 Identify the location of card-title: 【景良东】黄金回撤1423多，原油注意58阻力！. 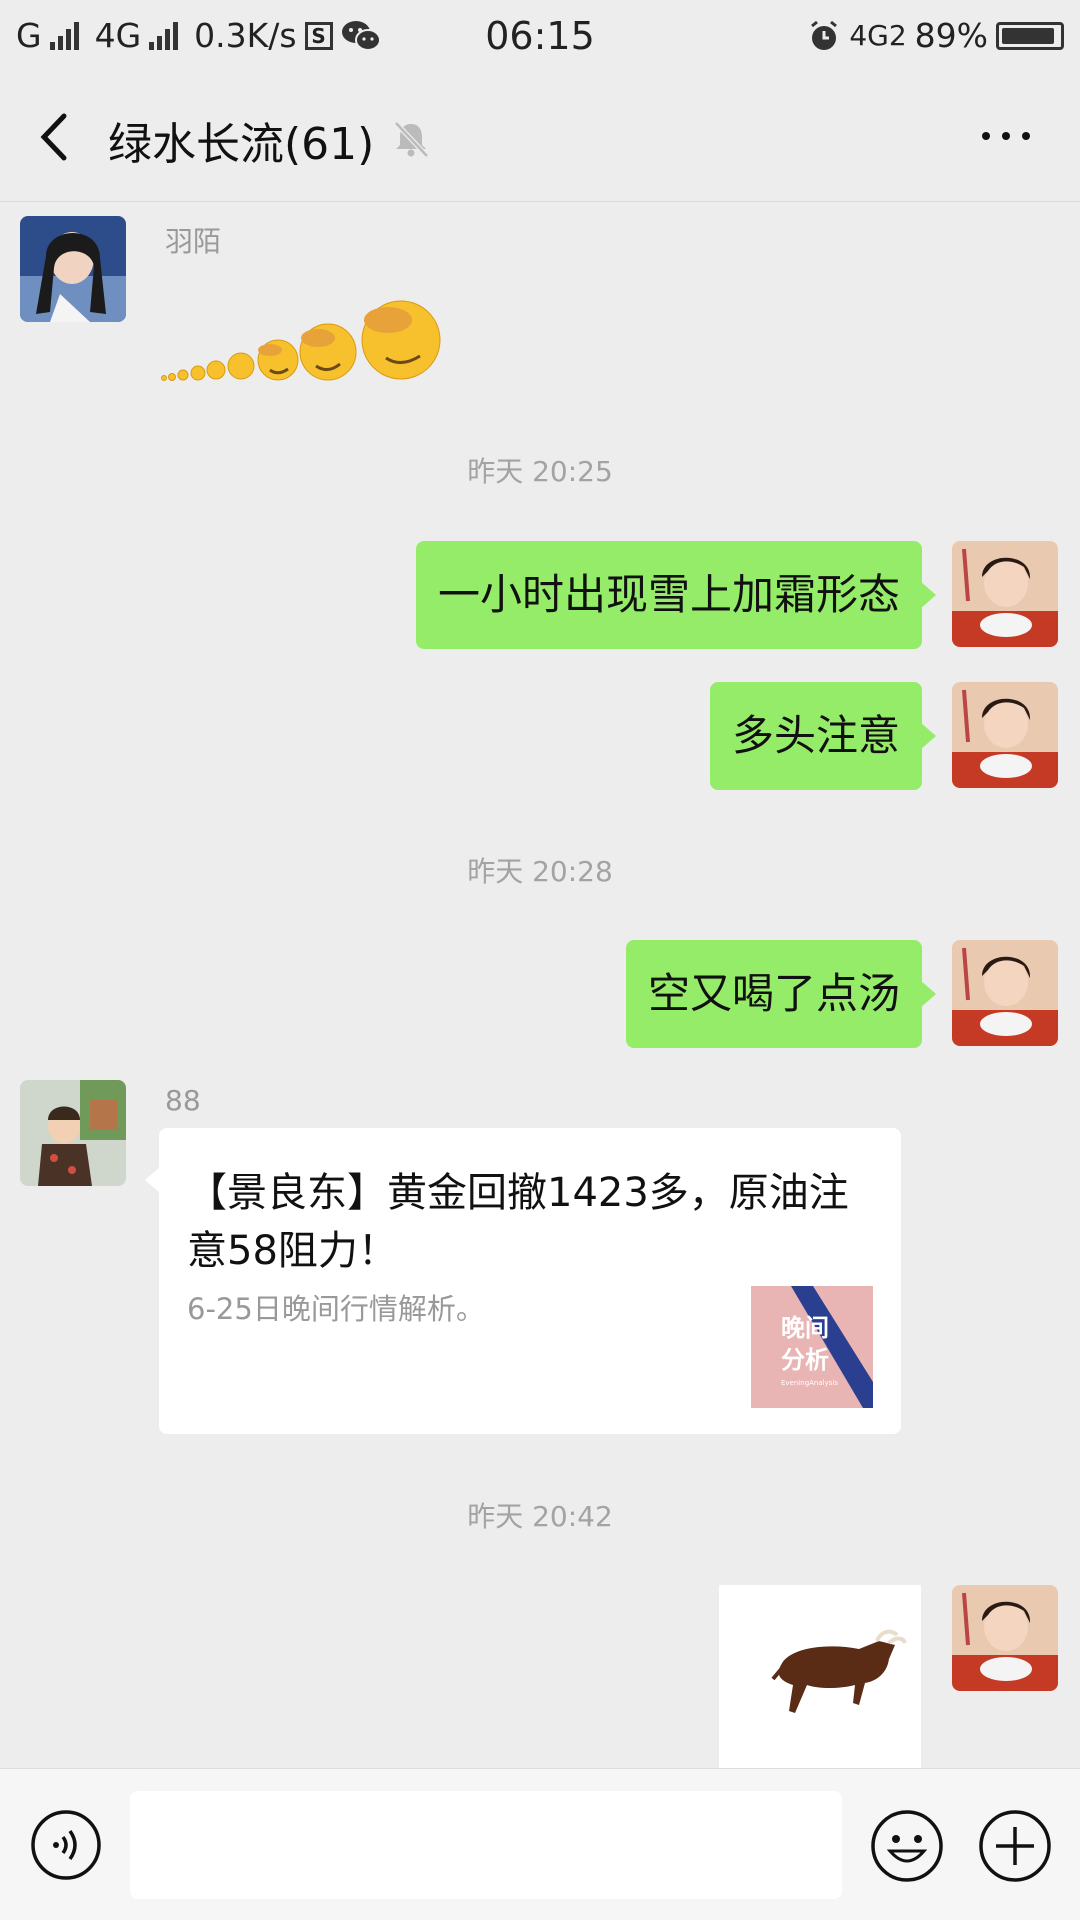
(518, 1222).